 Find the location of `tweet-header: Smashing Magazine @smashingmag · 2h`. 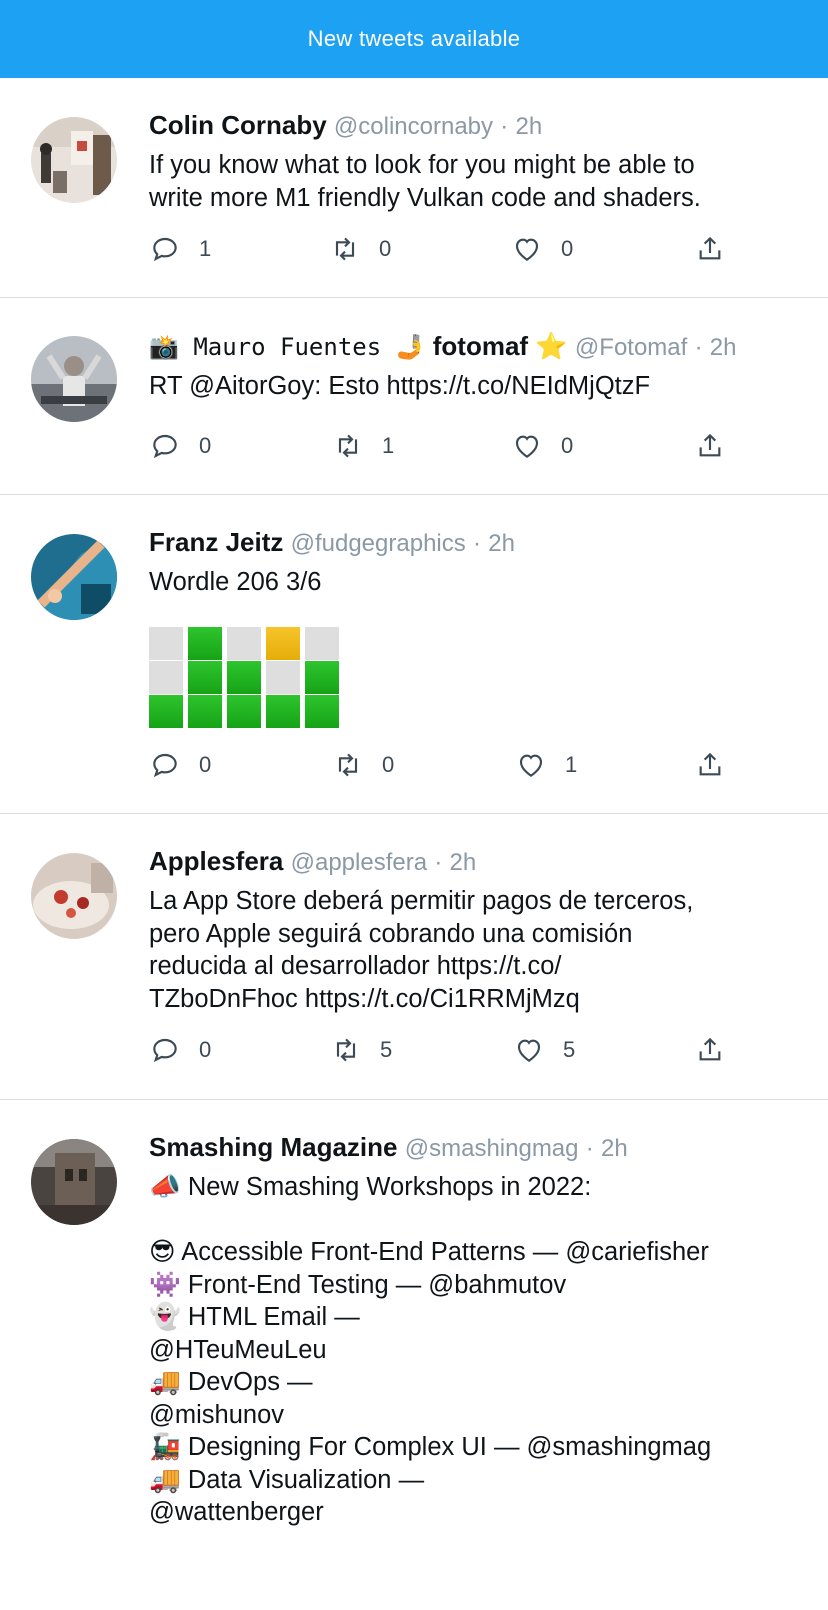

tweet-header: Smashing Magazine @smashingmag · 2h is located at coordinates (468, 1148).